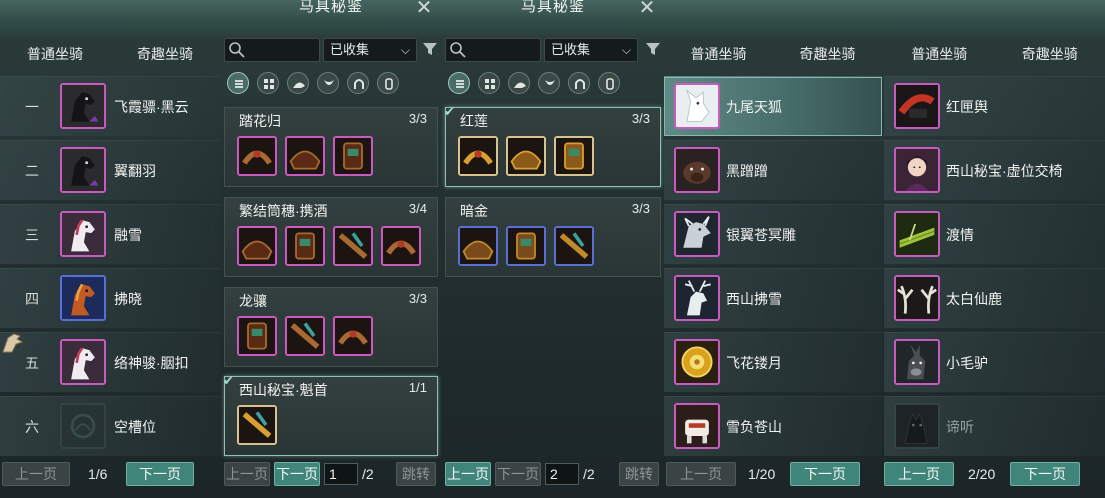 The height and width of the screenshot is (498, 1105). I want to click on tack-set: 龙骧 3/3, so click(331, 327).